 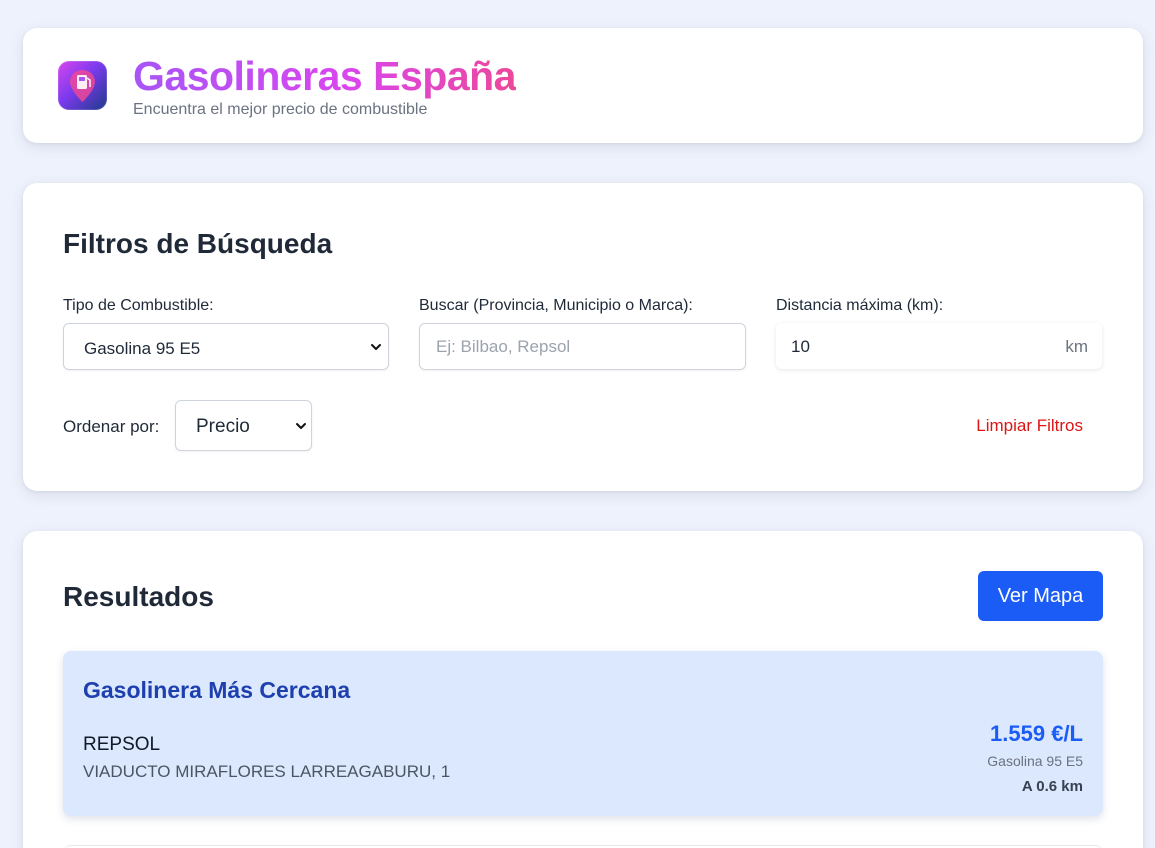 What do you see at coordinates (280, 109) in the screenshot?
I see `app-subtitle: Encuentra el mejor precio de combustible` at bounding box center [280, 109].